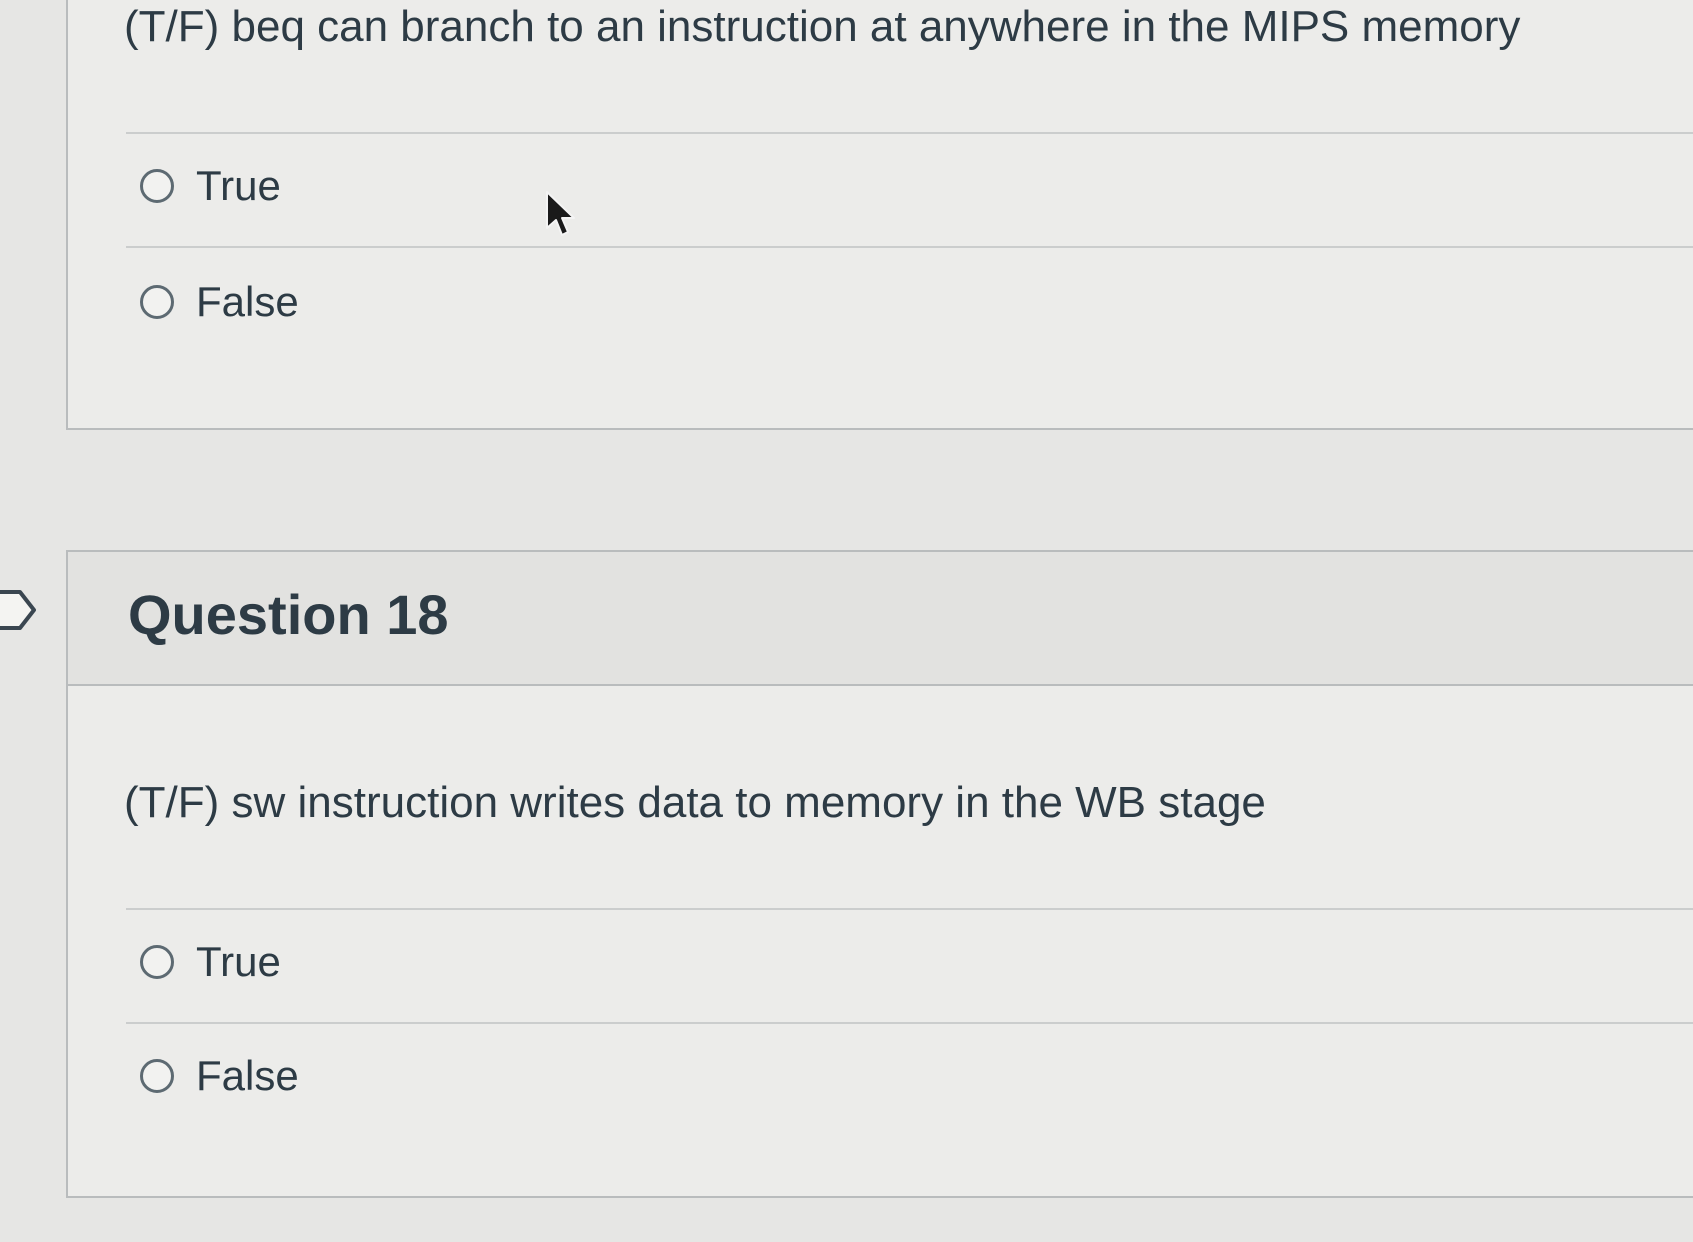 The width and height of the screenshot is (1693, 1242). Describe the element at coordinates (560, 213) in the screenshot. I see `mouse-pointer-icon` at that location.